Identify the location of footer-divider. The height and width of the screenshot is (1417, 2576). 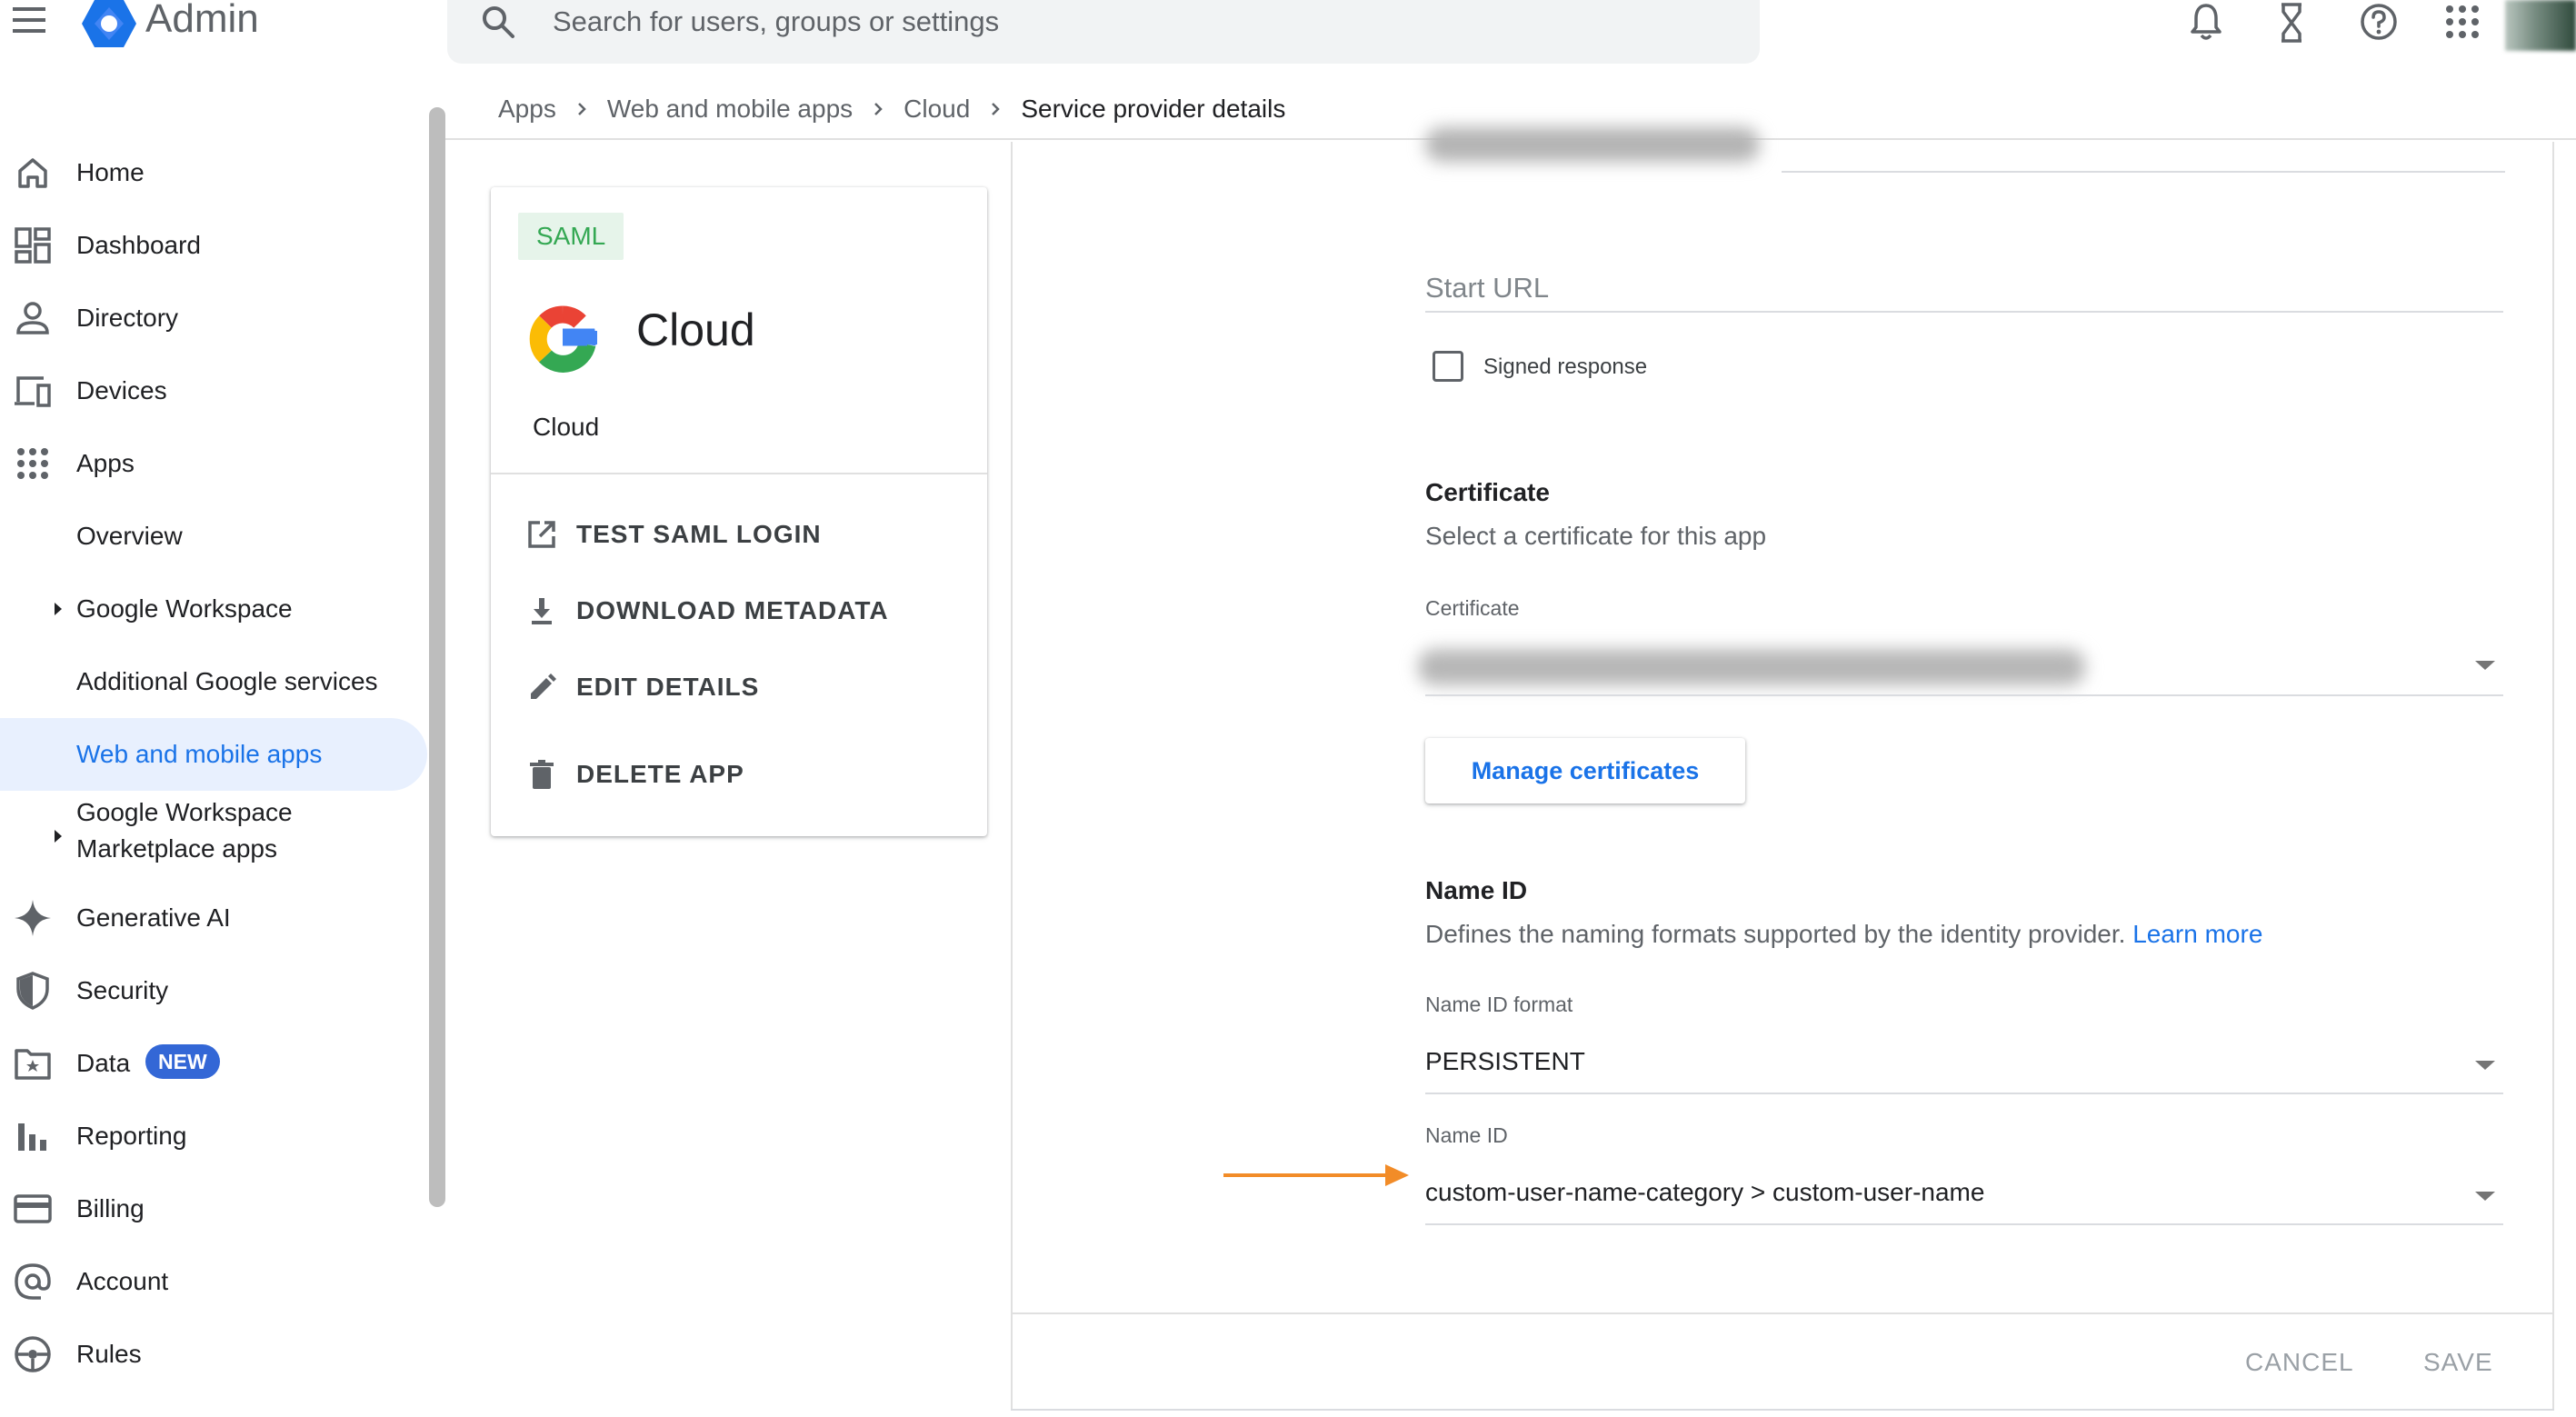
(1782, 1313).